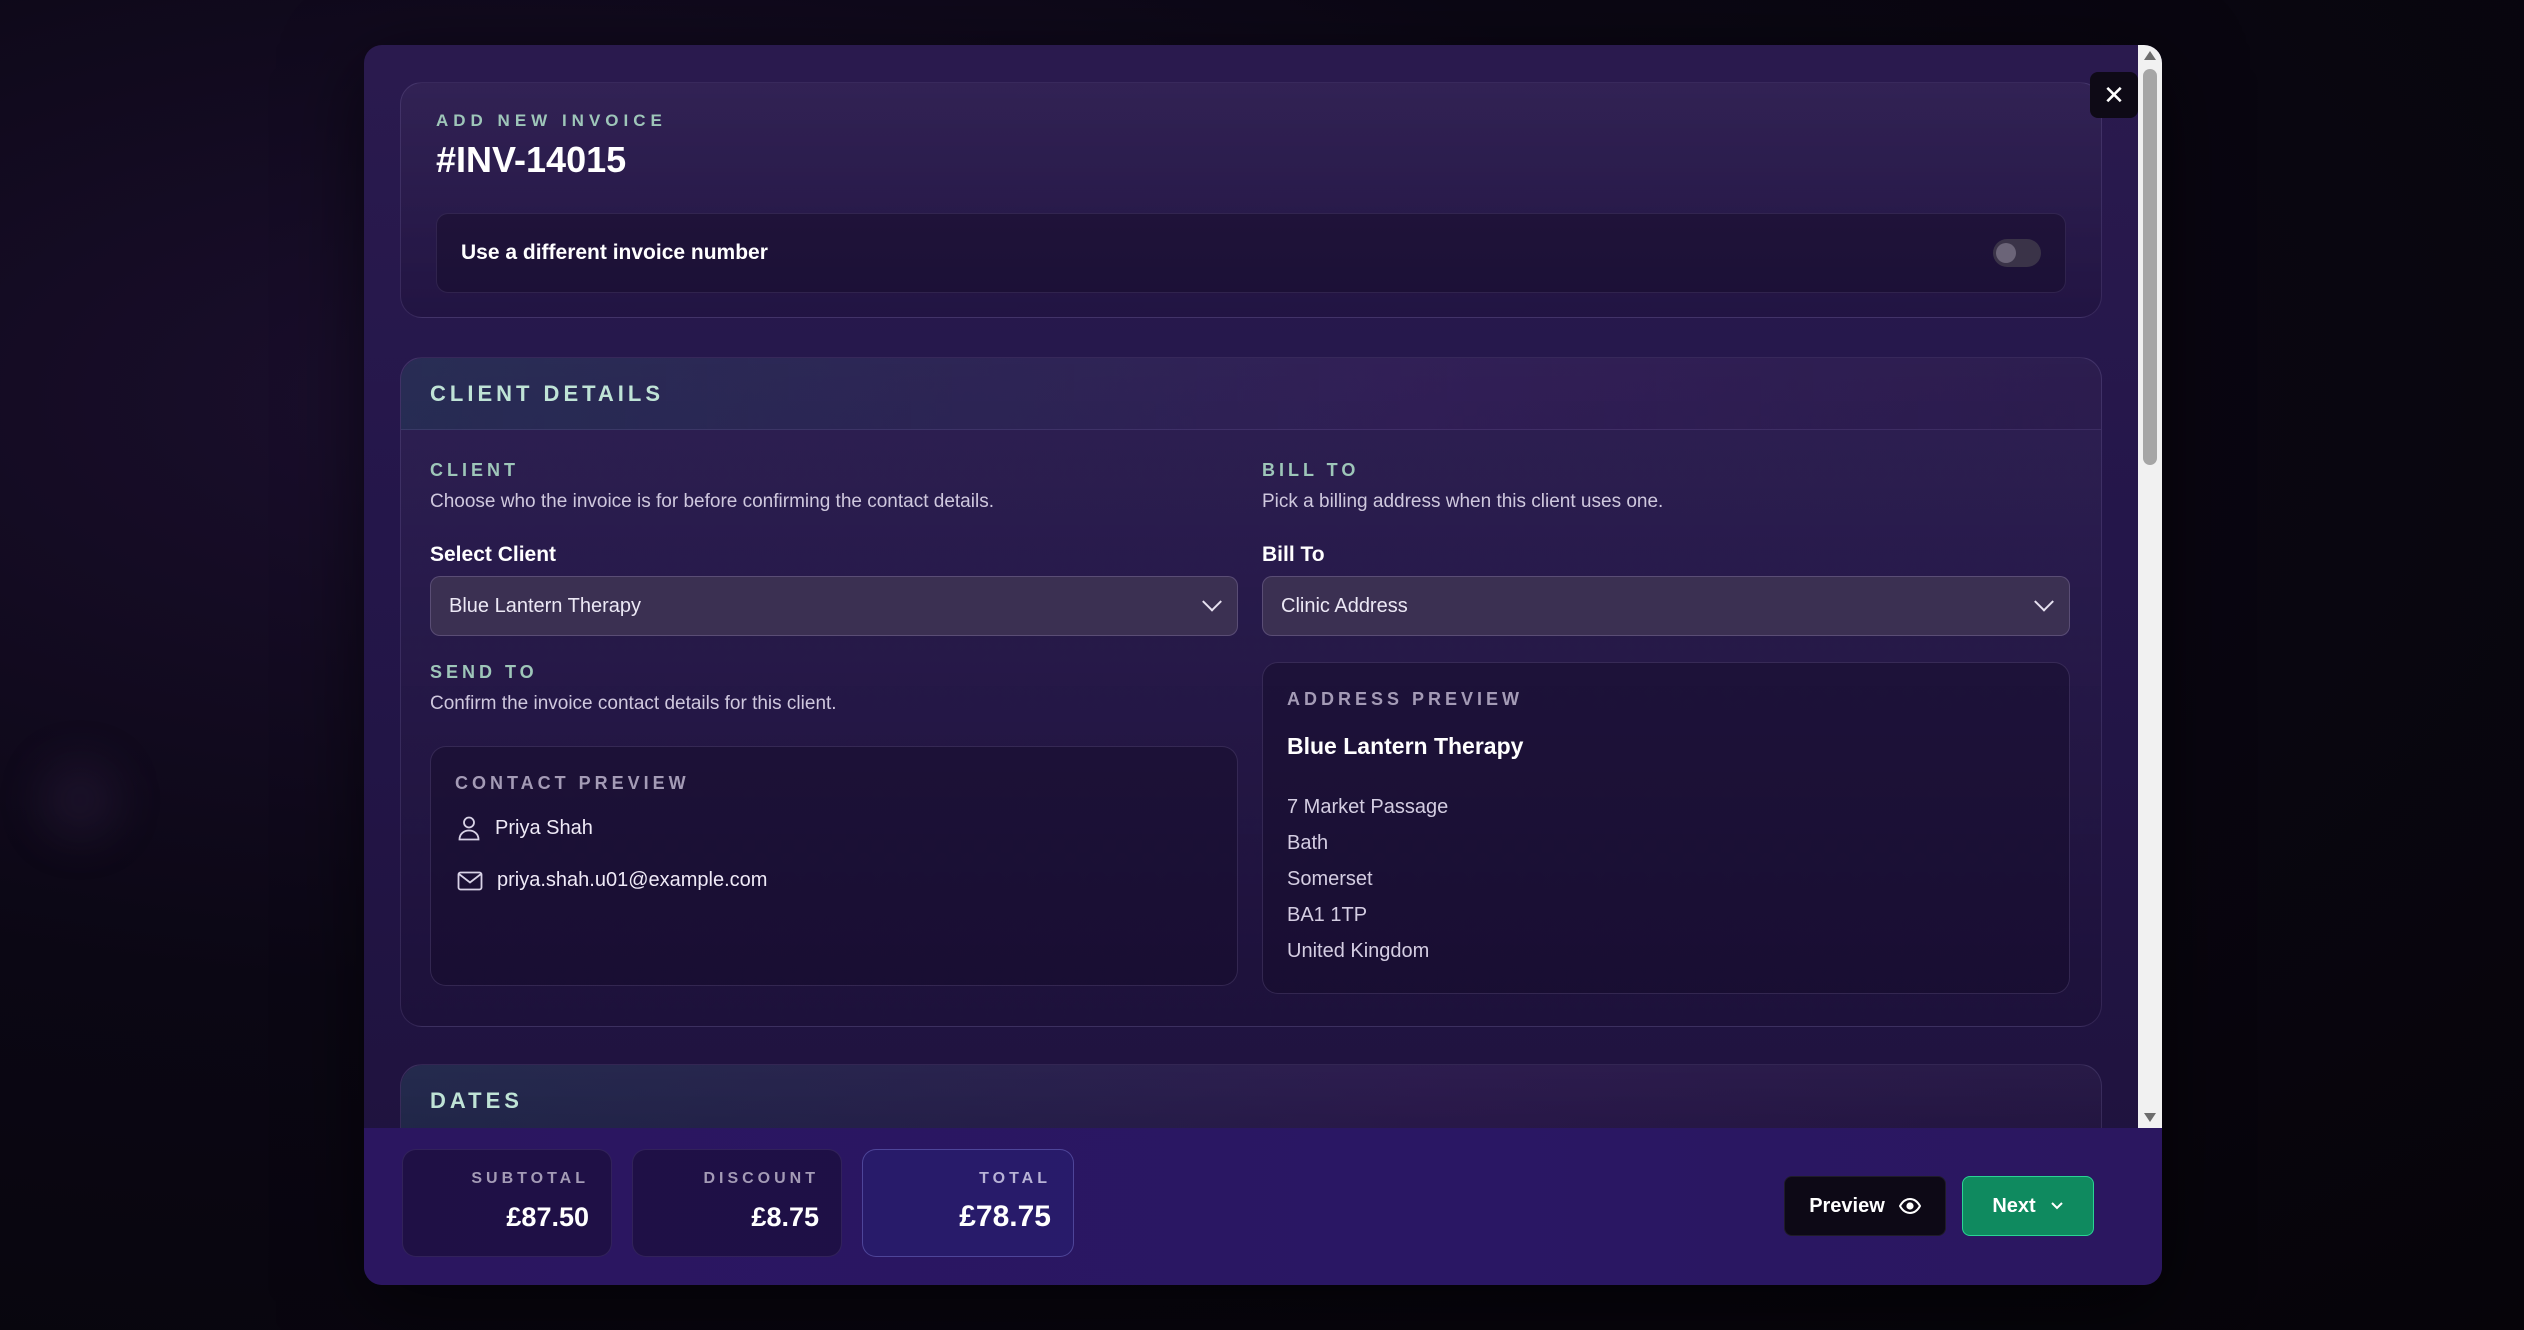 The image size is (2524, 1330). What do you see at coordinates (547, 1217) in the screenshot?
I see `subtotal-value: £87.50` at bounding box center [547, 1217].